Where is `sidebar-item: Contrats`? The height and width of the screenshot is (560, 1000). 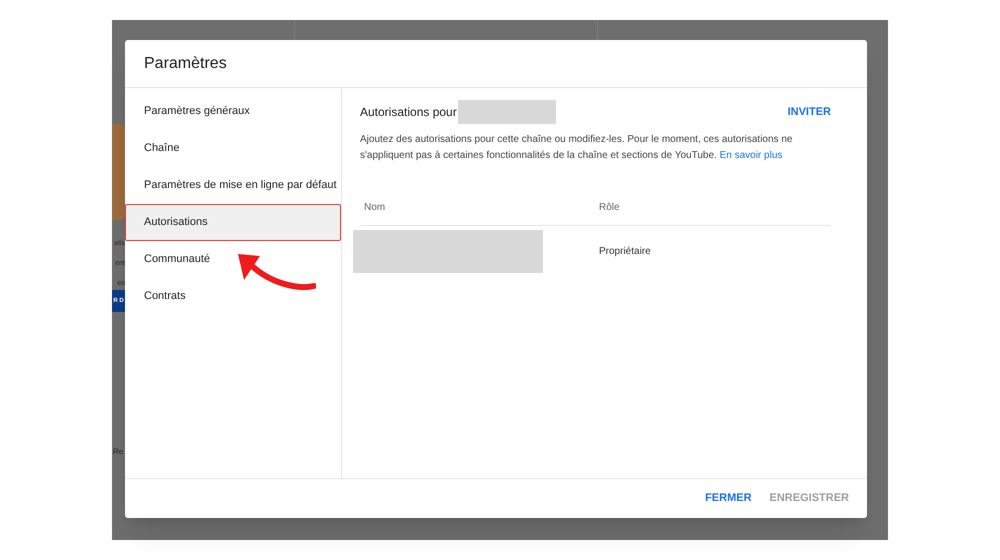
sidebar-item: Contrats is located at coordinates (233, 296).